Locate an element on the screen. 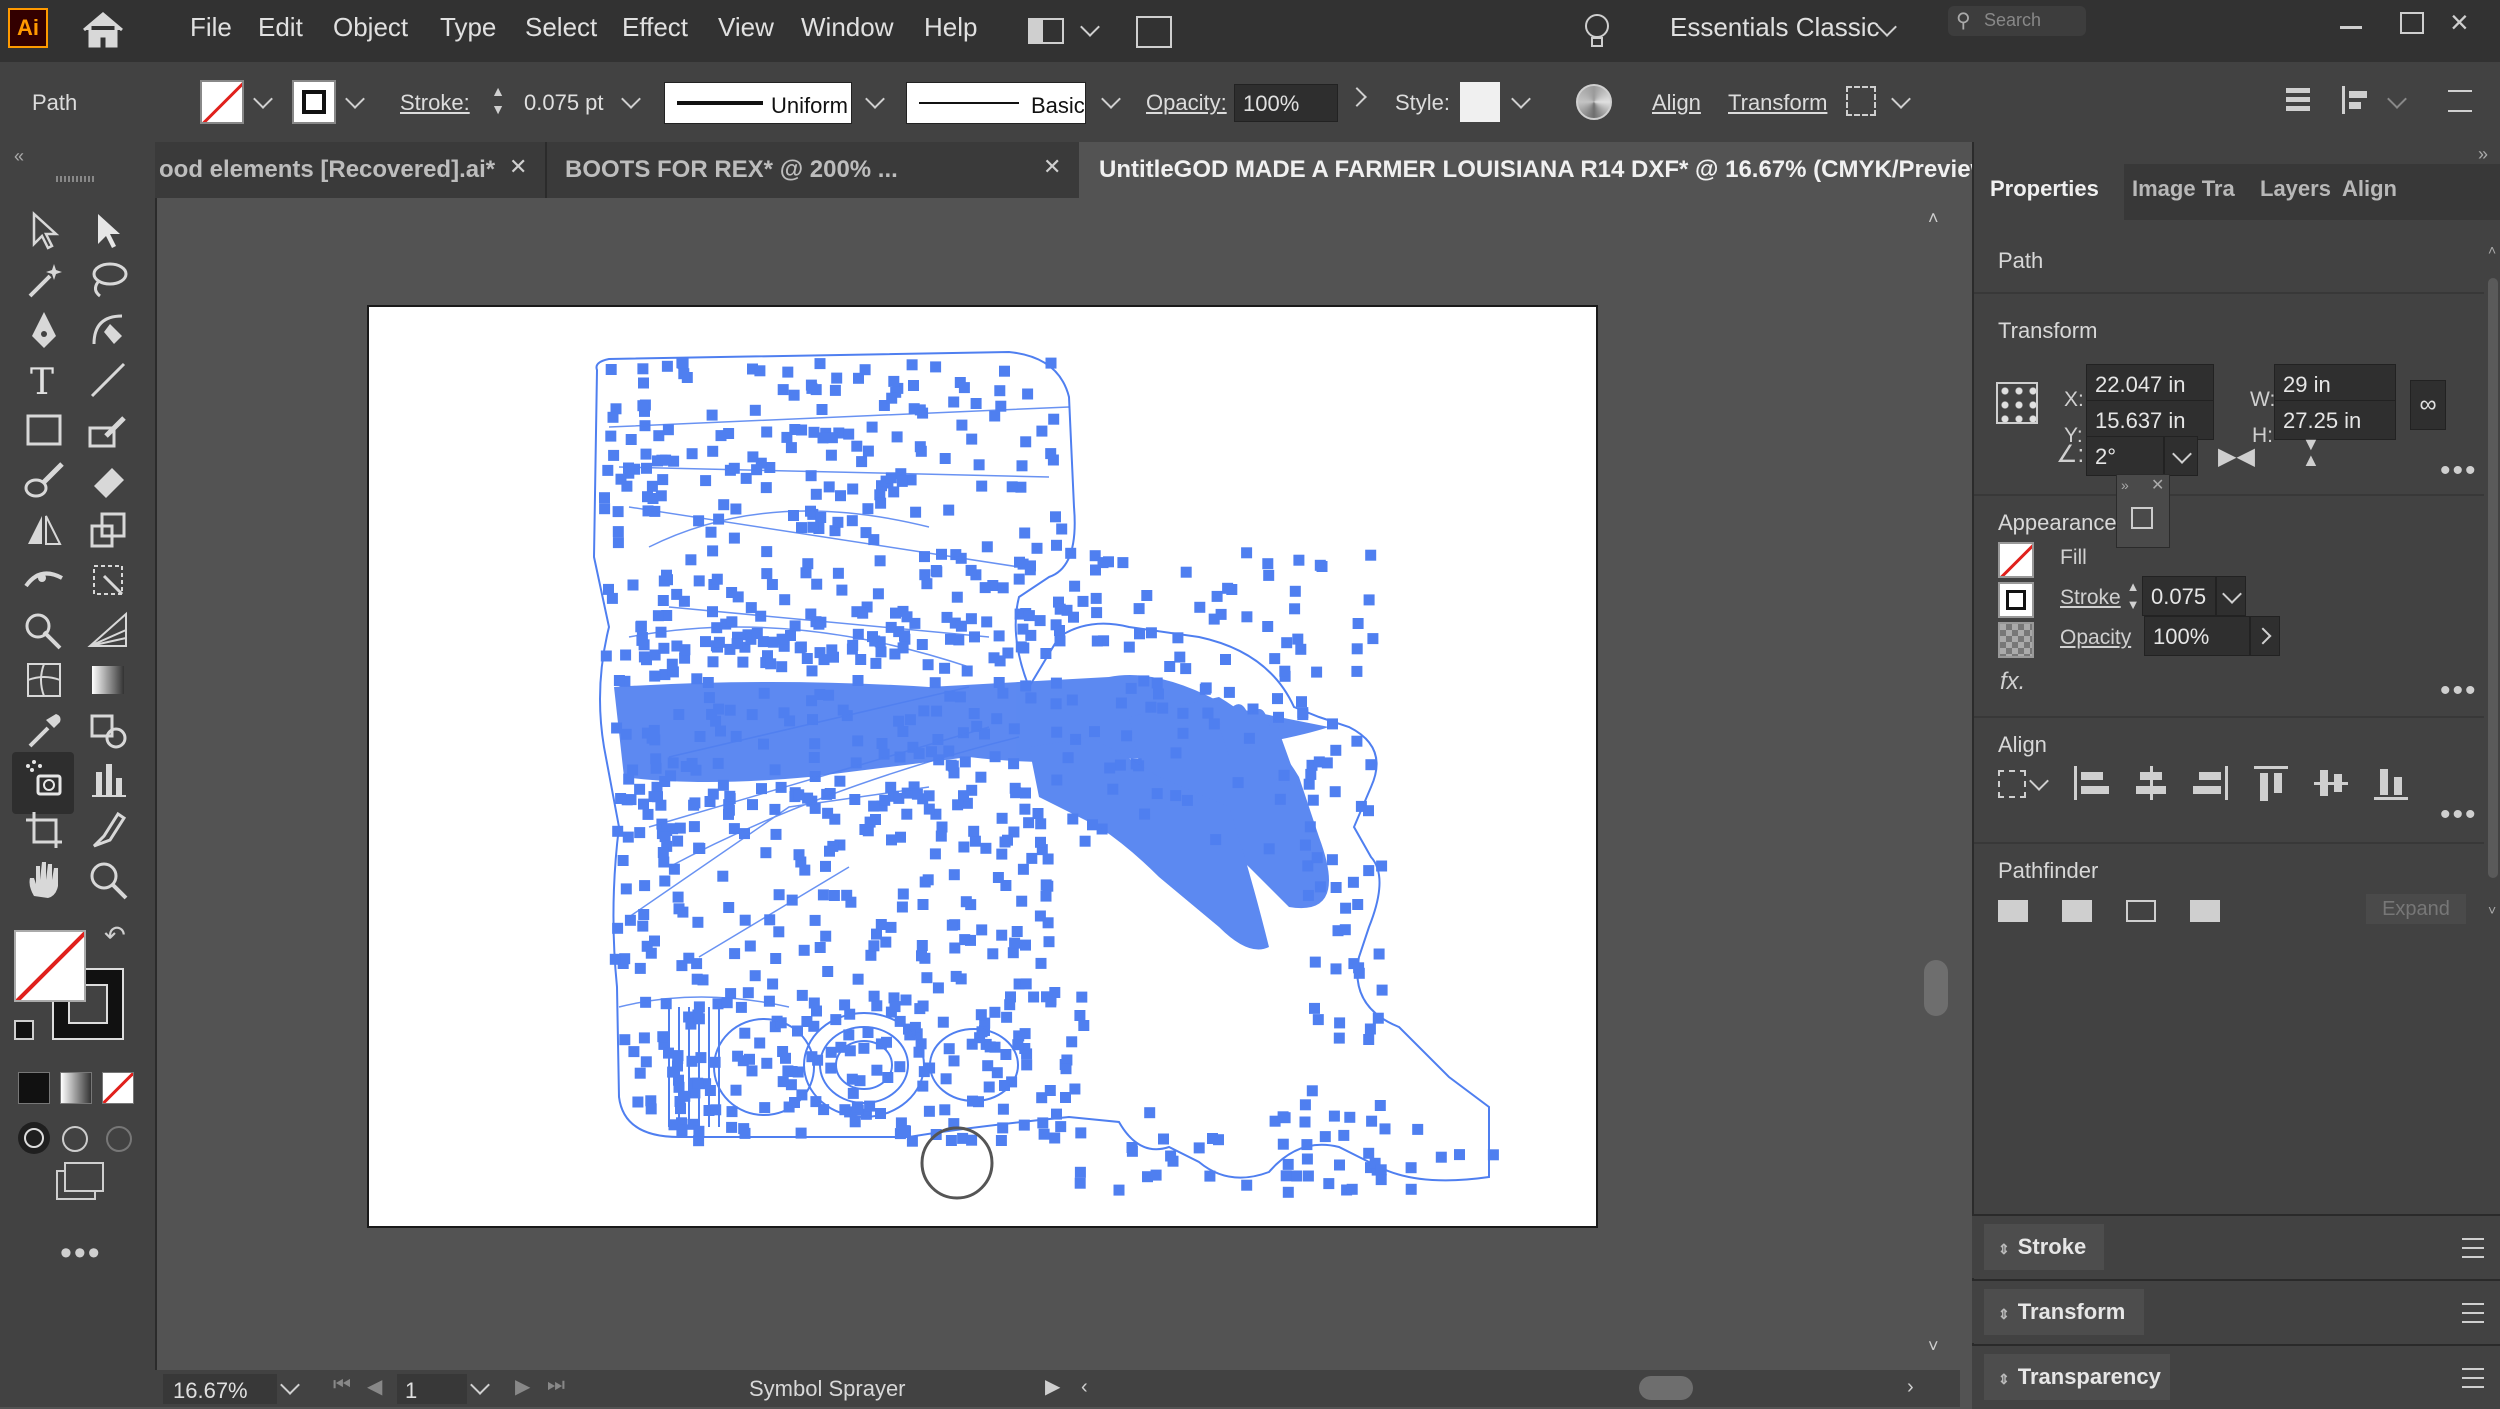 This screenshot has width=2500, height=1409. tab-image-trace: Image Tra is located at coordinates (2188, 189).